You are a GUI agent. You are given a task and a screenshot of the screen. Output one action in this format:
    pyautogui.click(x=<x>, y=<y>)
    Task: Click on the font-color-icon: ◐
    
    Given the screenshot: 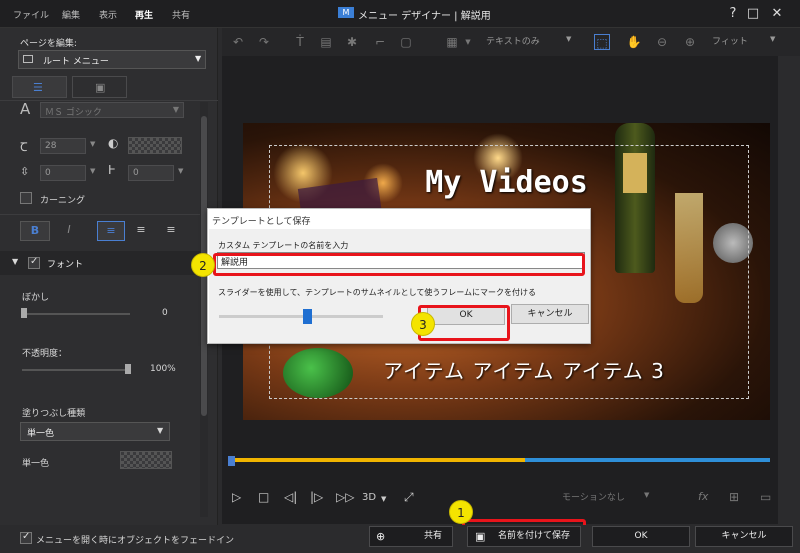 What is the action you would take?
    pyautogui.click(x=113, y=143)
    